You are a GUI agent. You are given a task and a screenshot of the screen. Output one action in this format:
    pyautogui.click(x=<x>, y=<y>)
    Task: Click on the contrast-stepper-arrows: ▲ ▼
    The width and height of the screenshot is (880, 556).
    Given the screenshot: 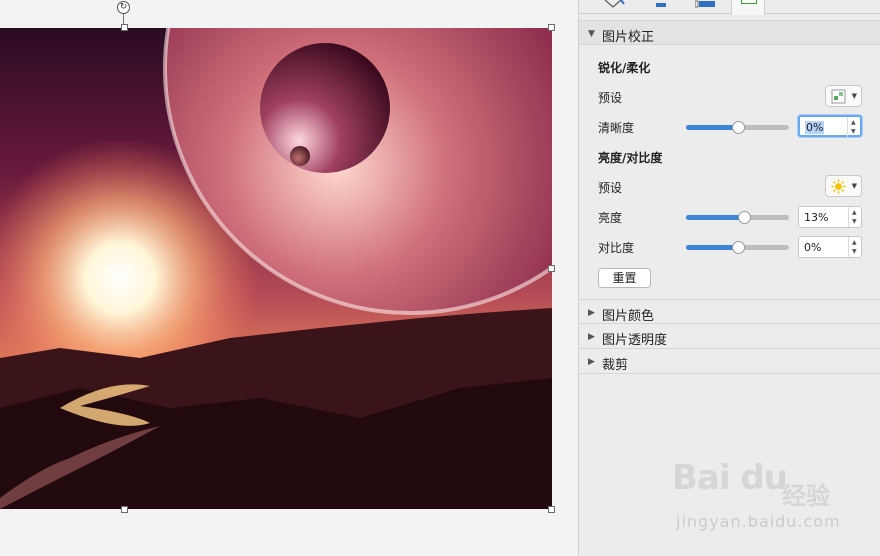 What is the action you would take?
    pyautogui.click(x=854, y=247)
    